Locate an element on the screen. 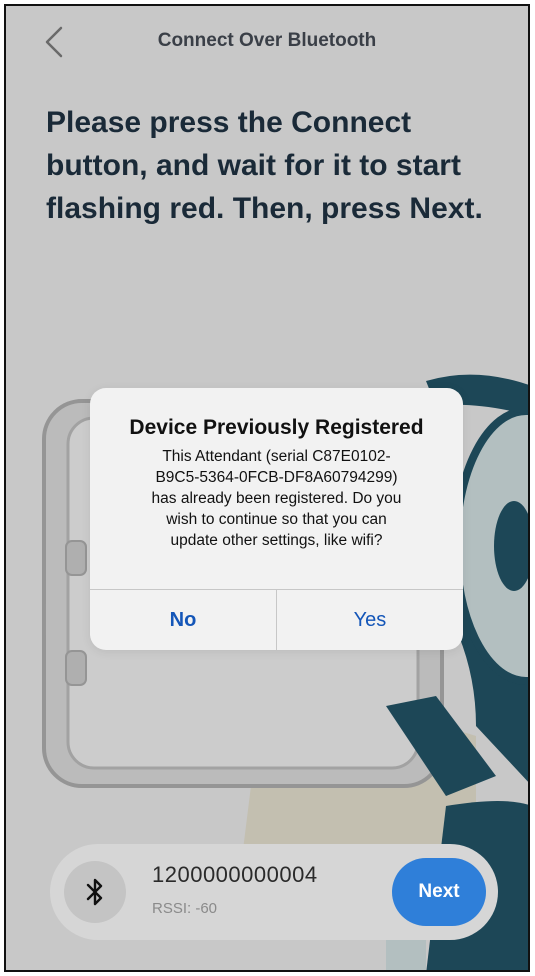 The width and height of the screenshot is (535, 976). next-button: Next is located at coordinates (439, 892).